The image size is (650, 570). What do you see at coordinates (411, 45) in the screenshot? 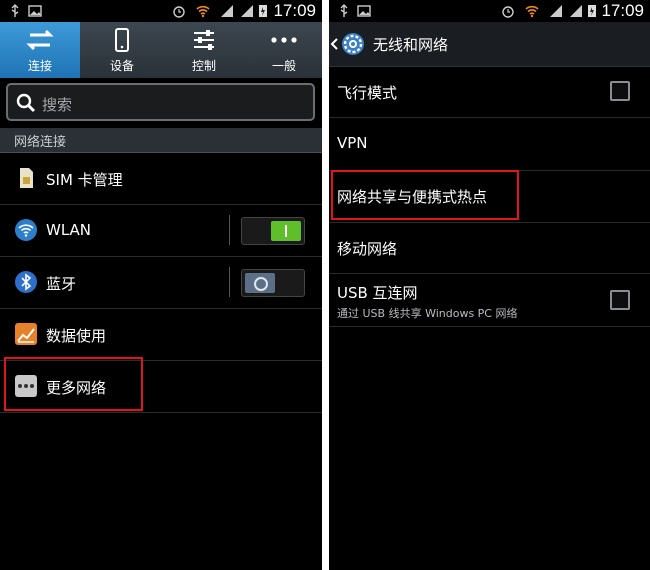
I see `page-title: 无线和网络` at bounding box center [411, 45].